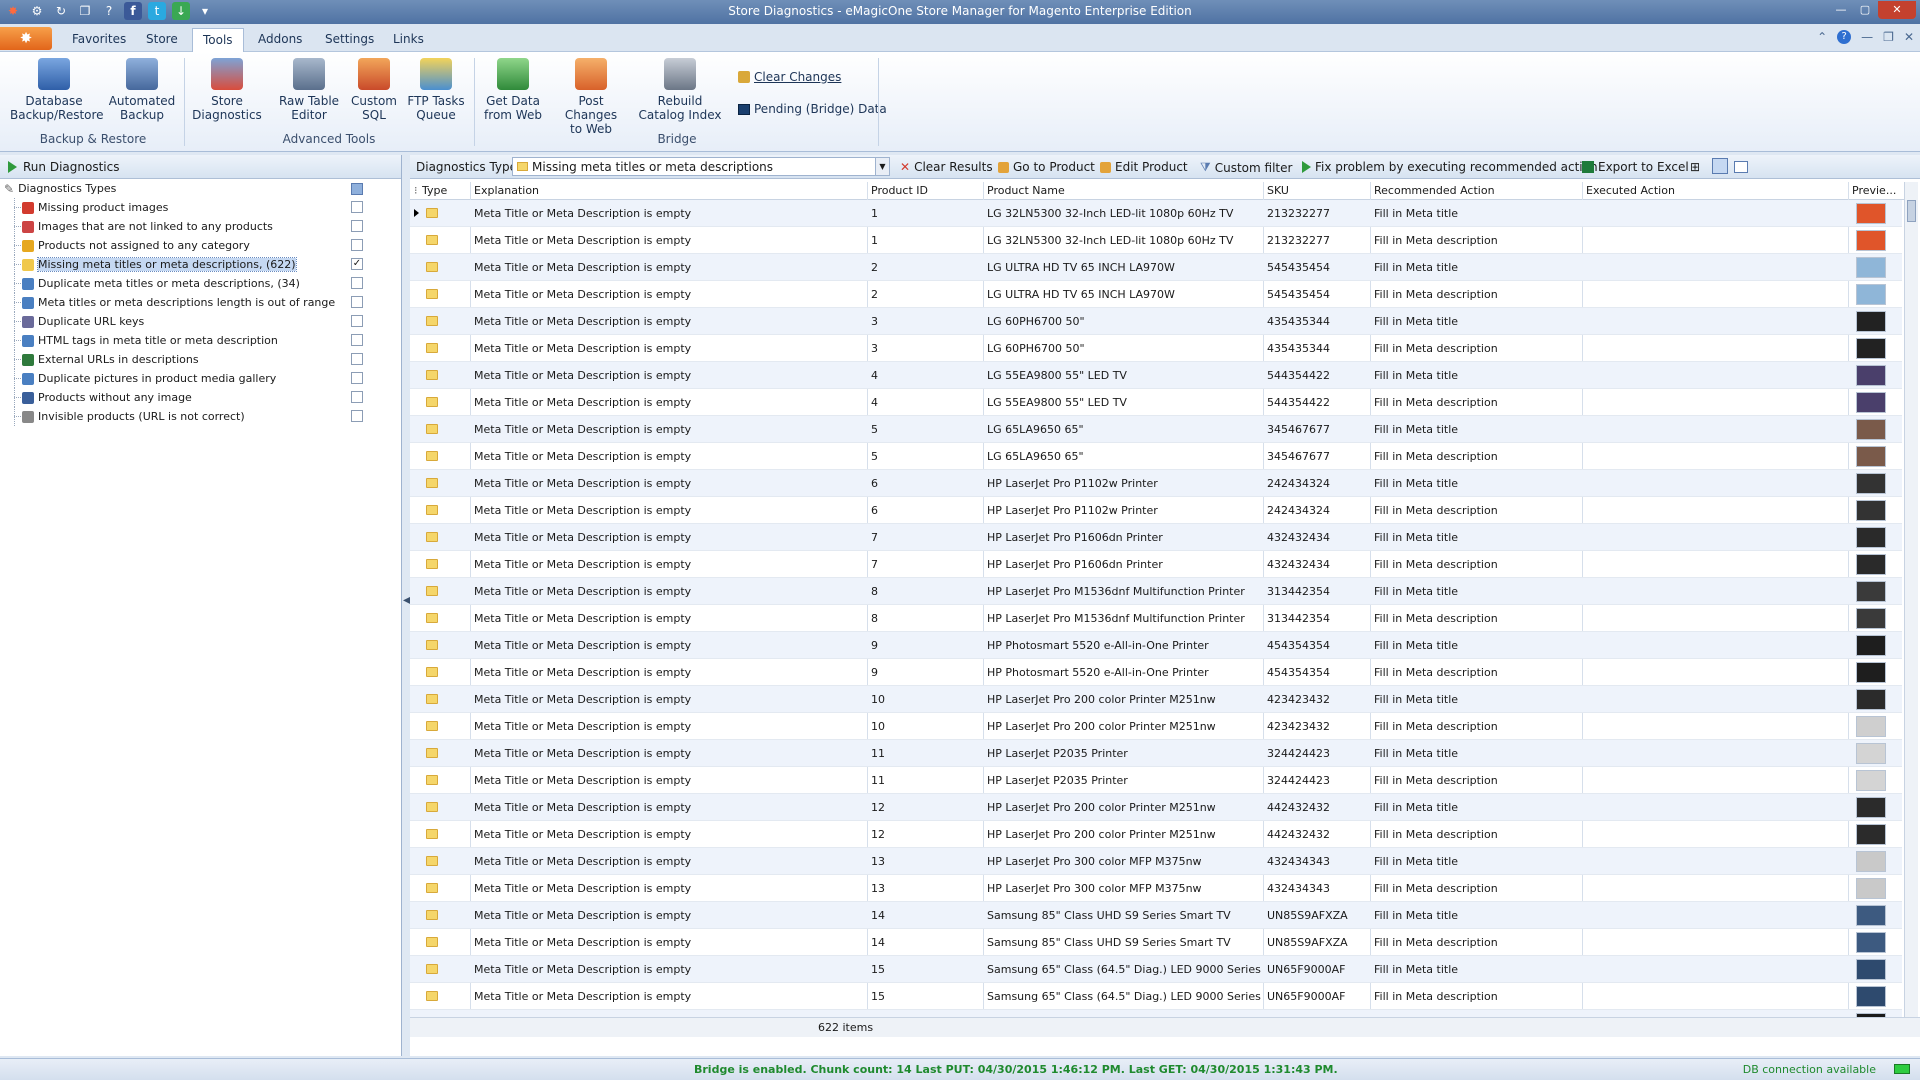  Describe the element at coordinates (200, 167) in the screenshot. I see `run-diagnostics-button: Run Diagnostics` at that location.